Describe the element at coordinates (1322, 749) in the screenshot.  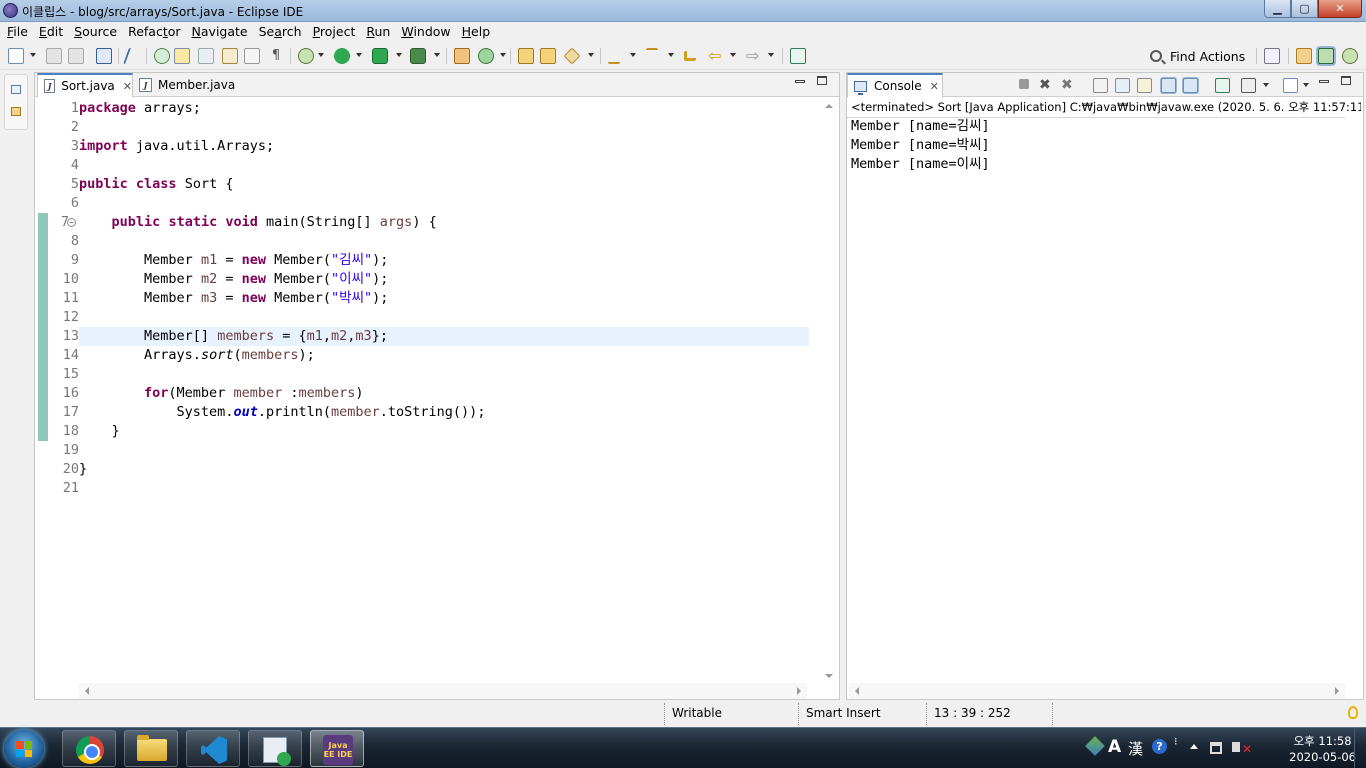
I see `system-clock: 오후 11:58 2020-05-06` at that location.